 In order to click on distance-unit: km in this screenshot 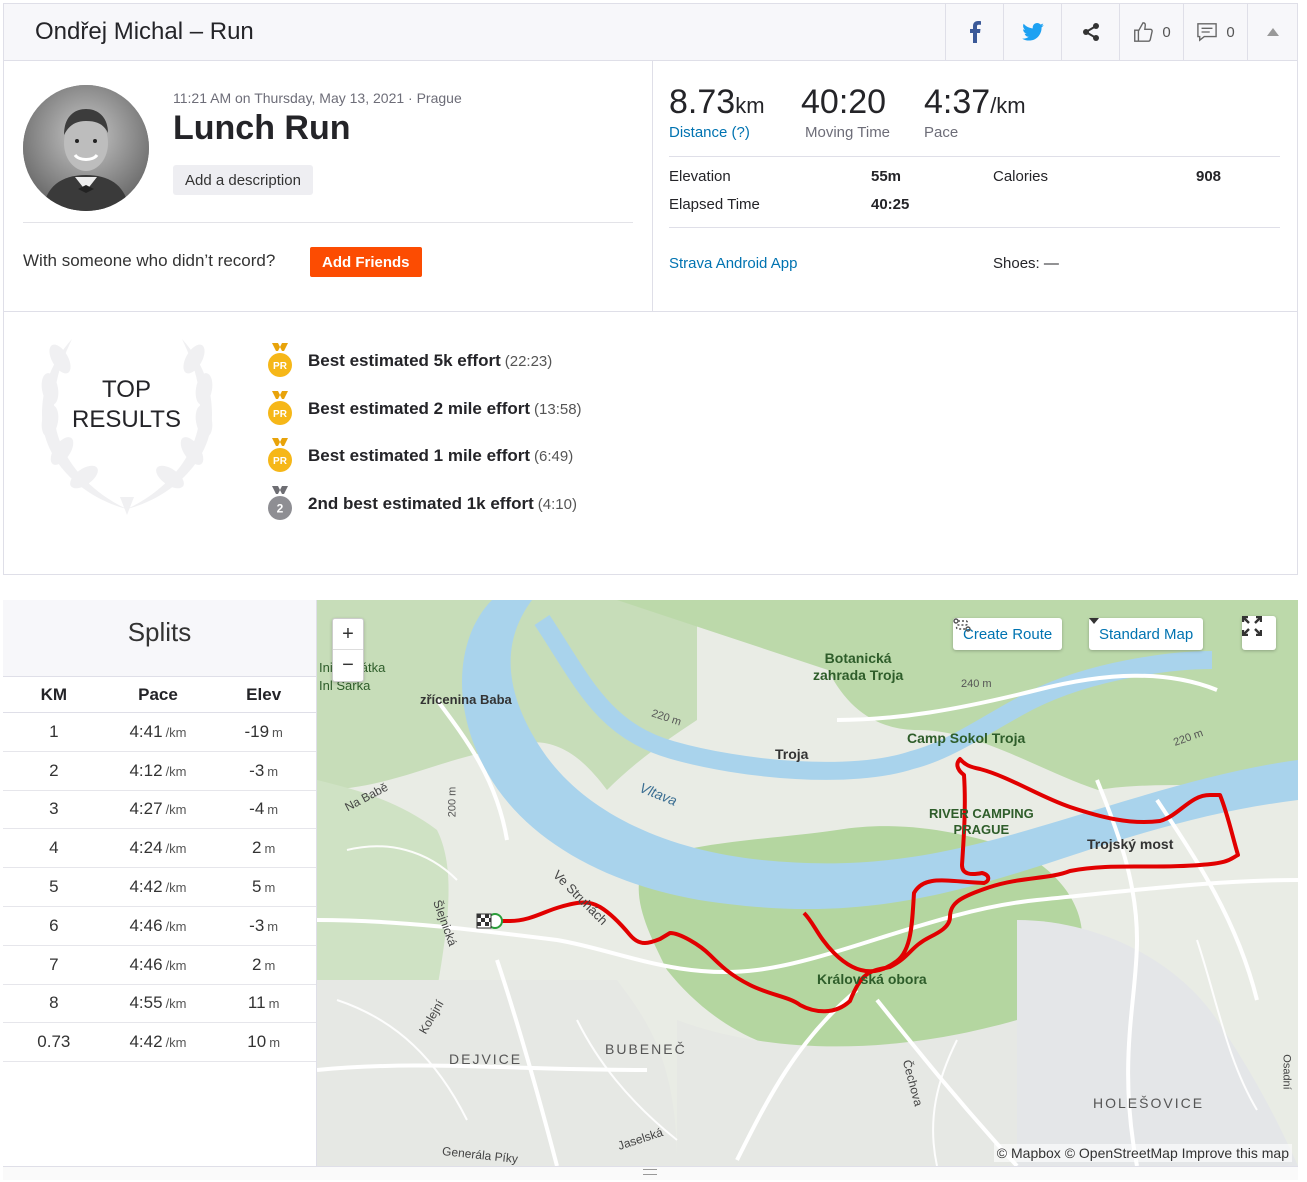, I will do `click(750, 105)`.